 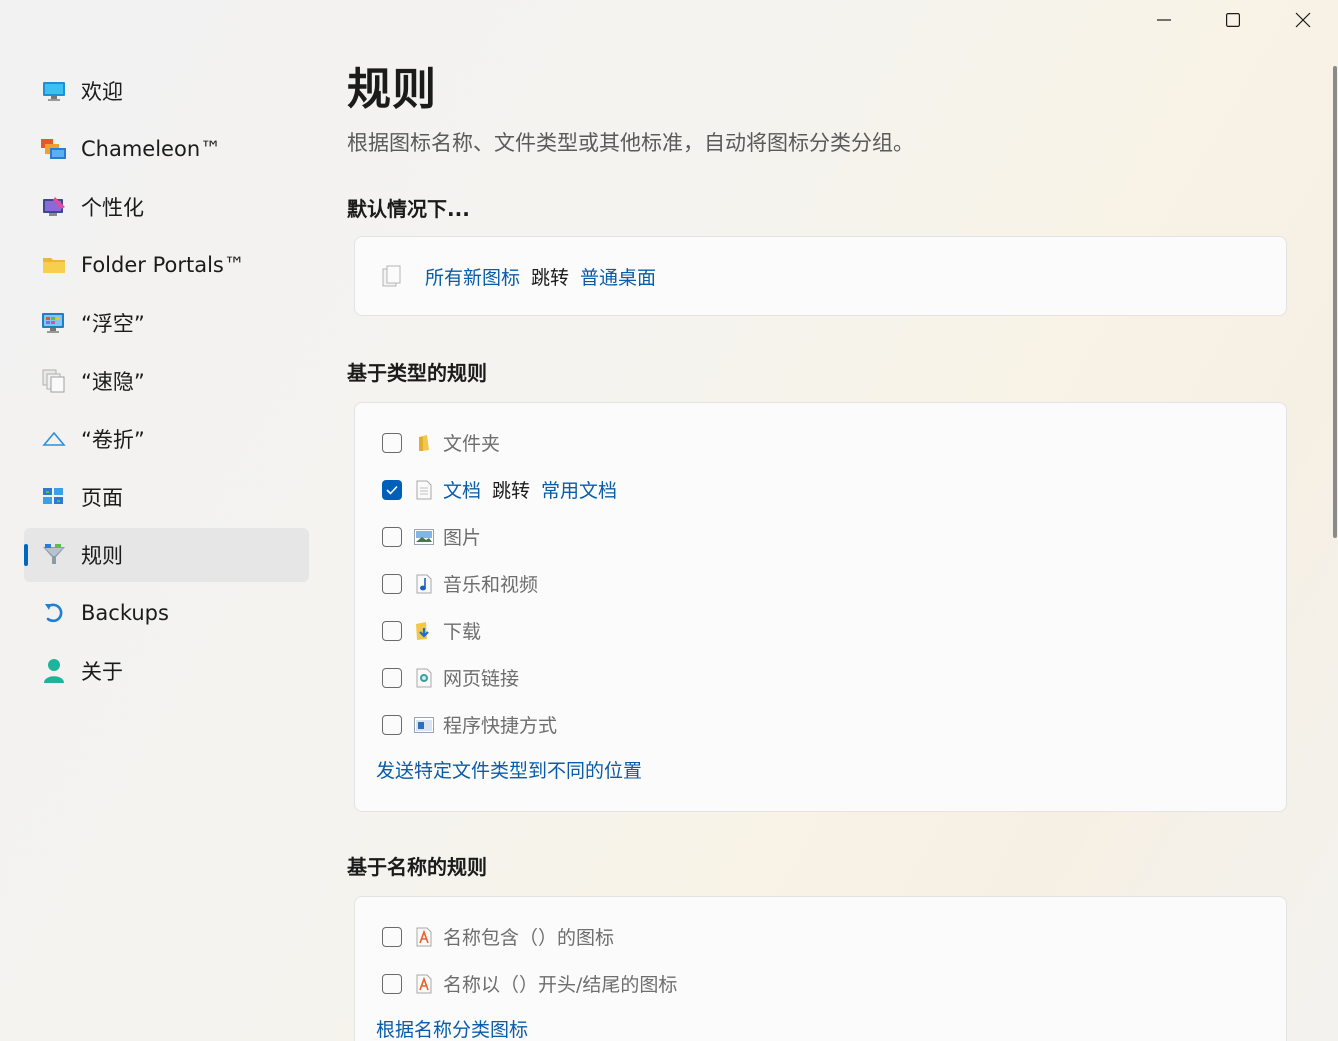 I want to click on type-rule-row: 网页链接, so click(x=820, y=677).